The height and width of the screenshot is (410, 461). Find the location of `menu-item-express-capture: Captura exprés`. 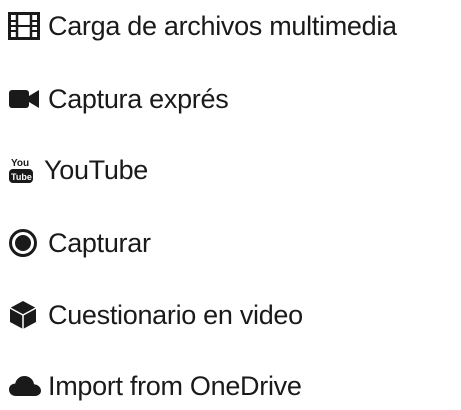

menu-item-express-capture: Captura exprés is located at coordinates (114, 99).